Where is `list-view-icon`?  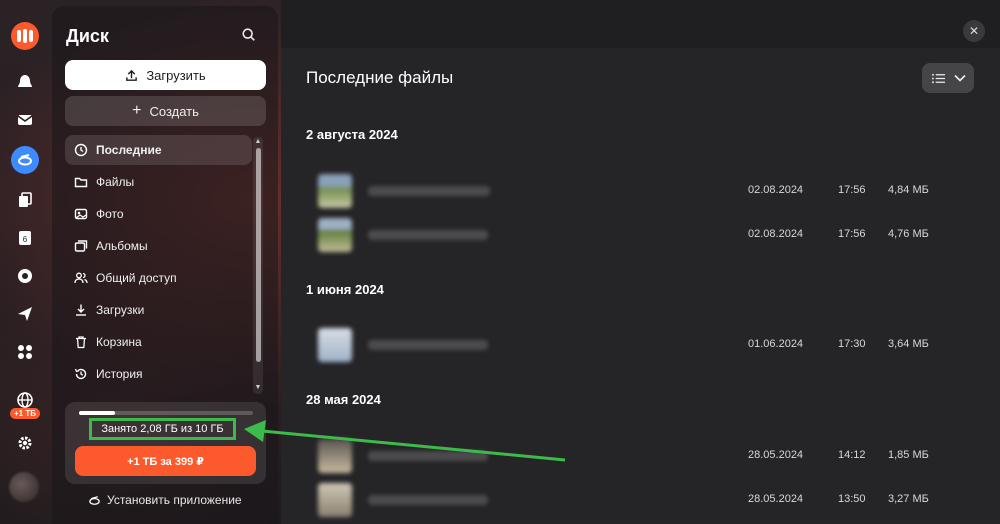 list-view-icon is located at coordinates (938, 78).